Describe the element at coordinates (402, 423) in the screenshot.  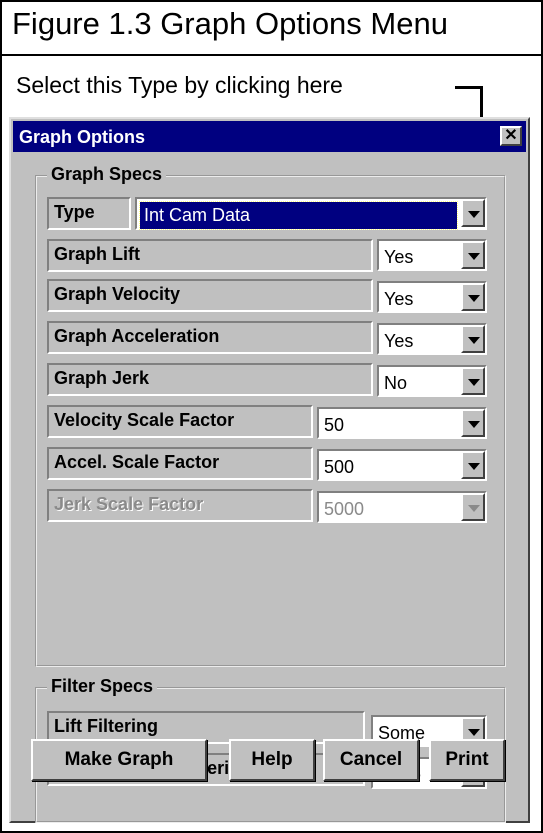
I see `velocity-scale-dropdown: 50` at that location.